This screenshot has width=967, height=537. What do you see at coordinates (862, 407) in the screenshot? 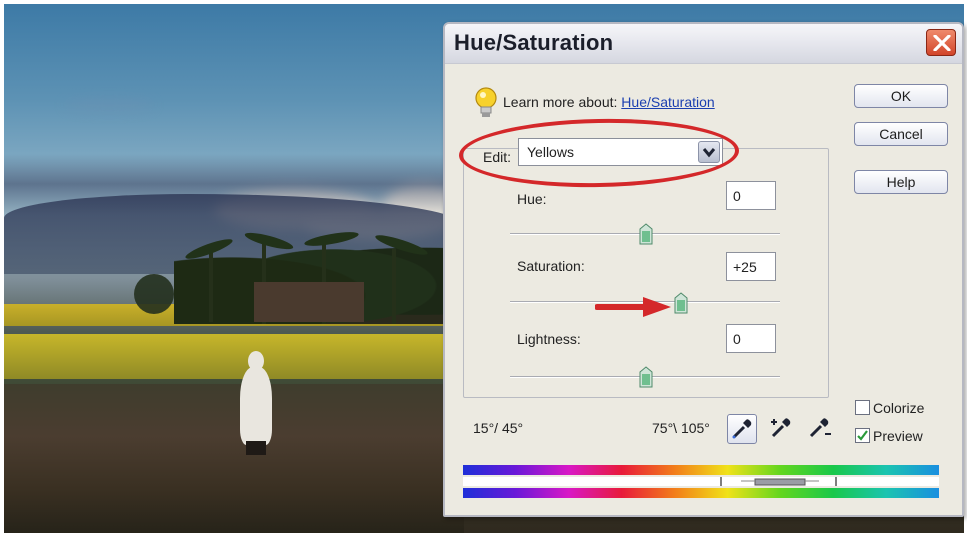
I see `colorize-checkbox` at bounding box center [862, 407].